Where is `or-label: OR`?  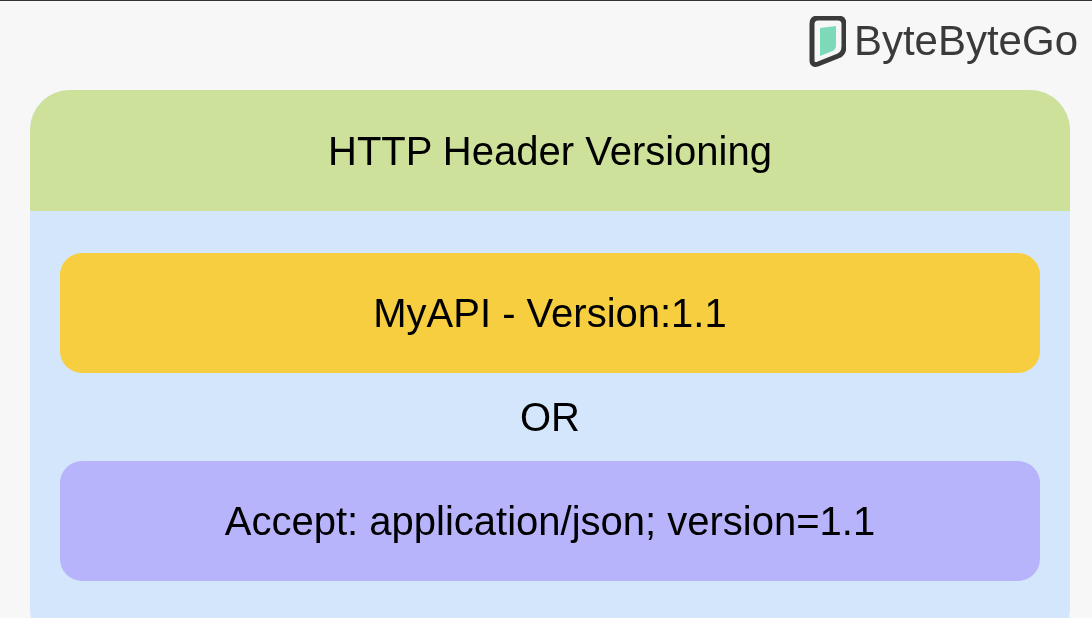
or-label: OR is located at coordinates (550, 417).